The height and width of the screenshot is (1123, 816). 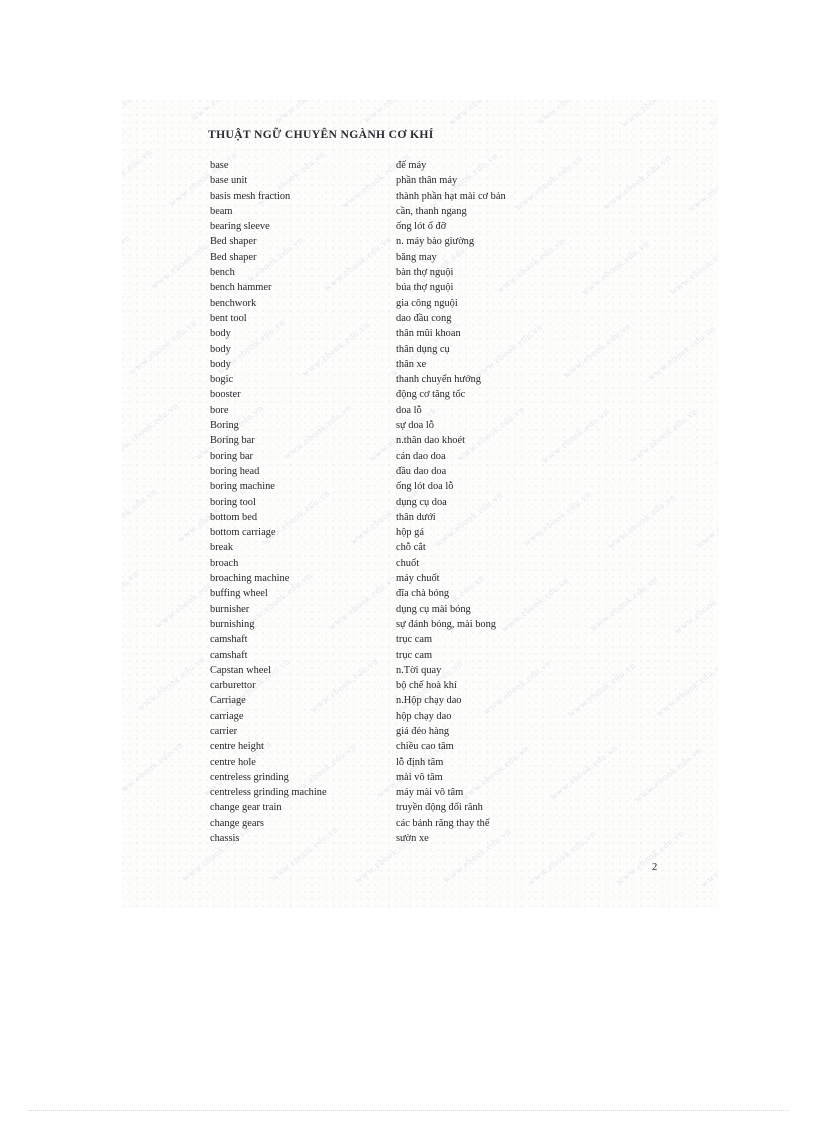 I want to click on glossary-term-english: break, so click(x=222, y=548).